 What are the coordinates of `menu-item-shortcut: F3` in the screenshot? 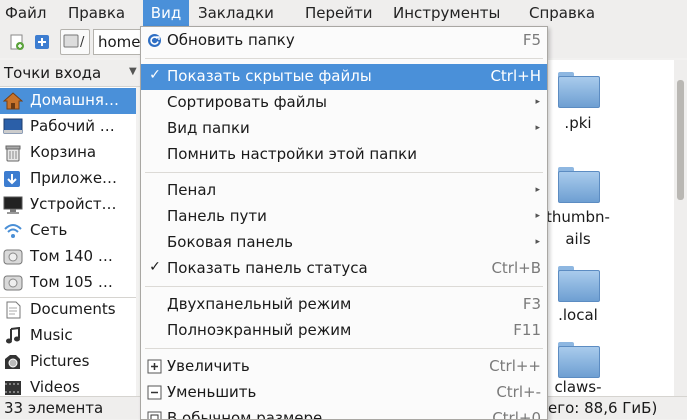 It's located at (531, 304).